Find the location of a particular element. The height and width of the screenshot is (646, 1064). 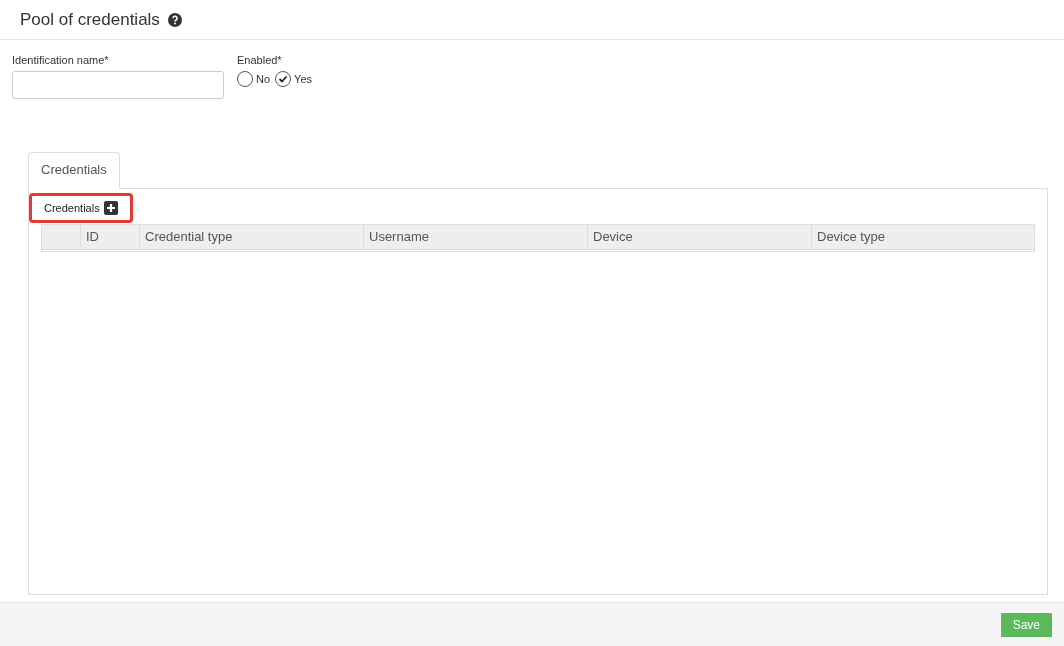

radio-button is located at coordinates (245, 78).